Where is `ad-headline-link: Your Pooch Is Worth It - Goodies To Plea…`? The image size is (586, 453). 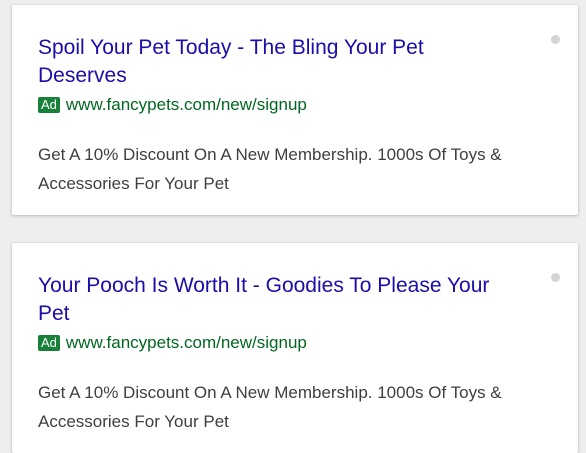
ad-headline-link: Your Pooch Is Worth It - Goodies To Plea… is located at coordinates (278, 300).